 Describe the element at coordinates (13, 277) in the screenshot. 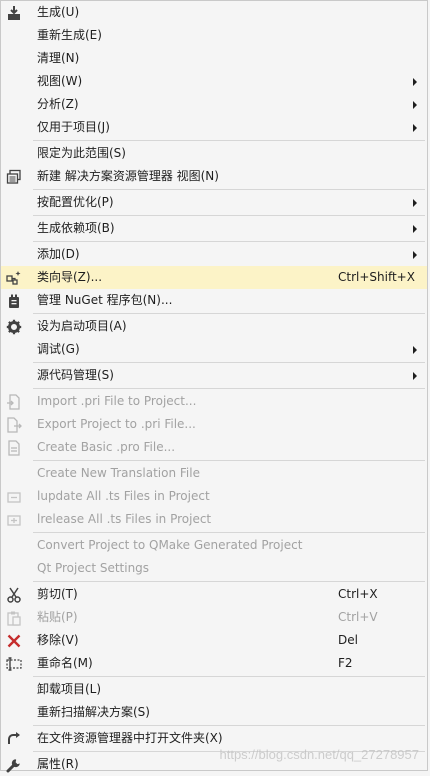

I see `class-wizard-icon` at that location.